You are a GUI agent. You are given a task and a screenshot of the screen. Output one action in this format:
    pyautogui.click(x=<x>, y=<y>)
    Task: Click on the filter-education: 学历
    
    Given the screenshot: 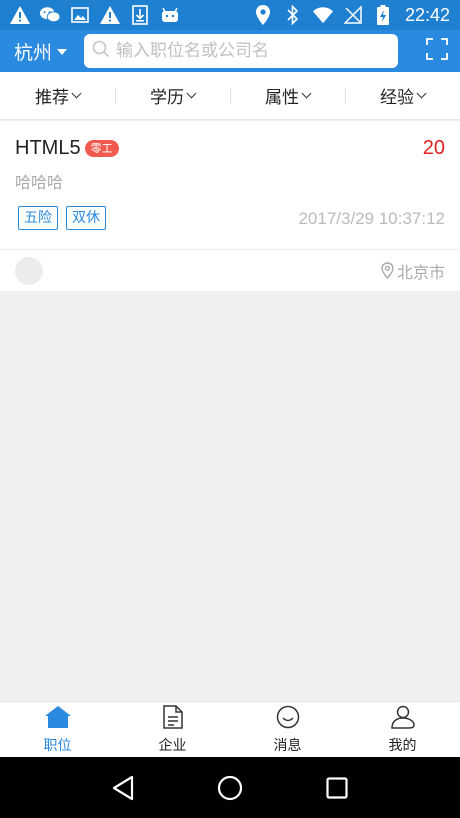 What is the action you would take?
    pyautogui.click(x=172, y=95)
    